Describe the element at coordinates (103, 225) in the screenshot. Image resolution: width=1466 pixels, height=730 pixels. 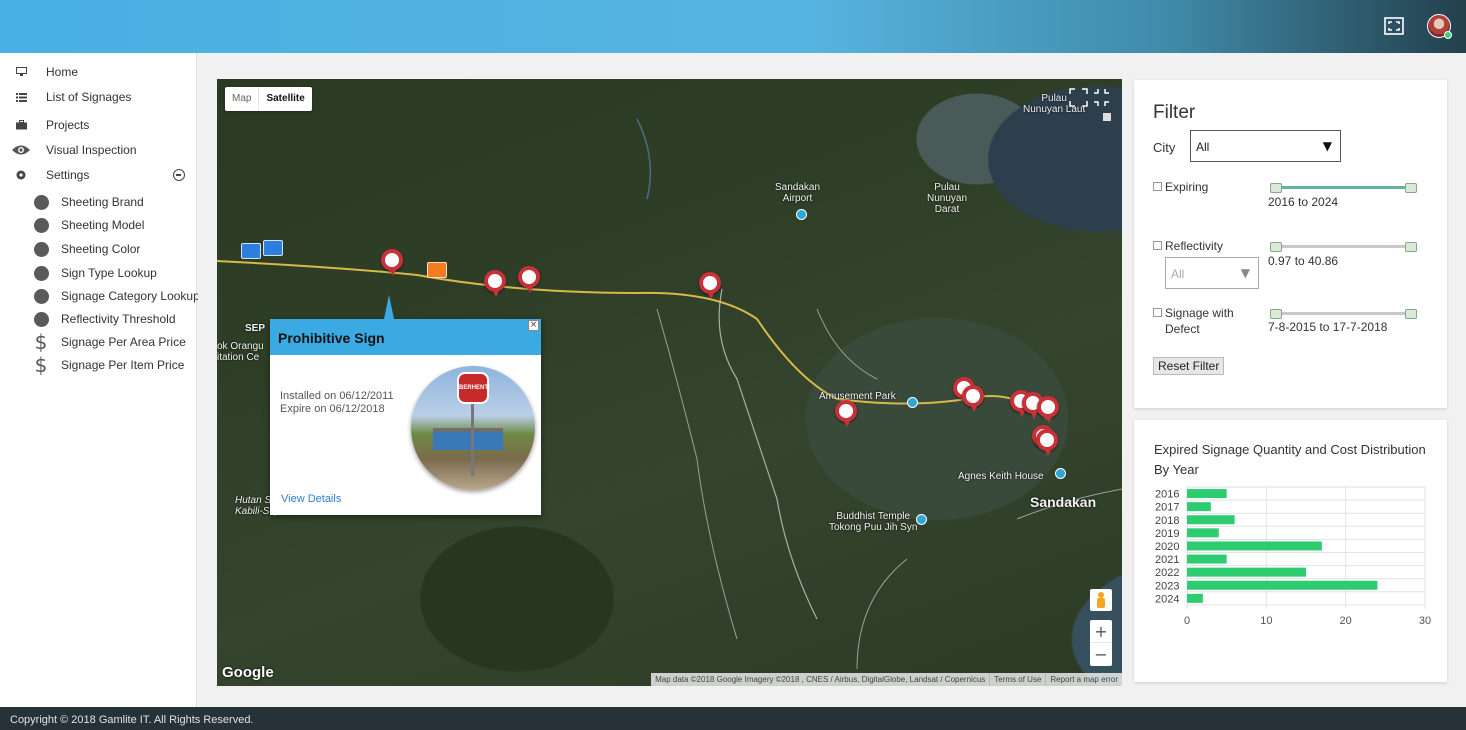
I see `sidebar-item-label: Sheeting Model` at that location.